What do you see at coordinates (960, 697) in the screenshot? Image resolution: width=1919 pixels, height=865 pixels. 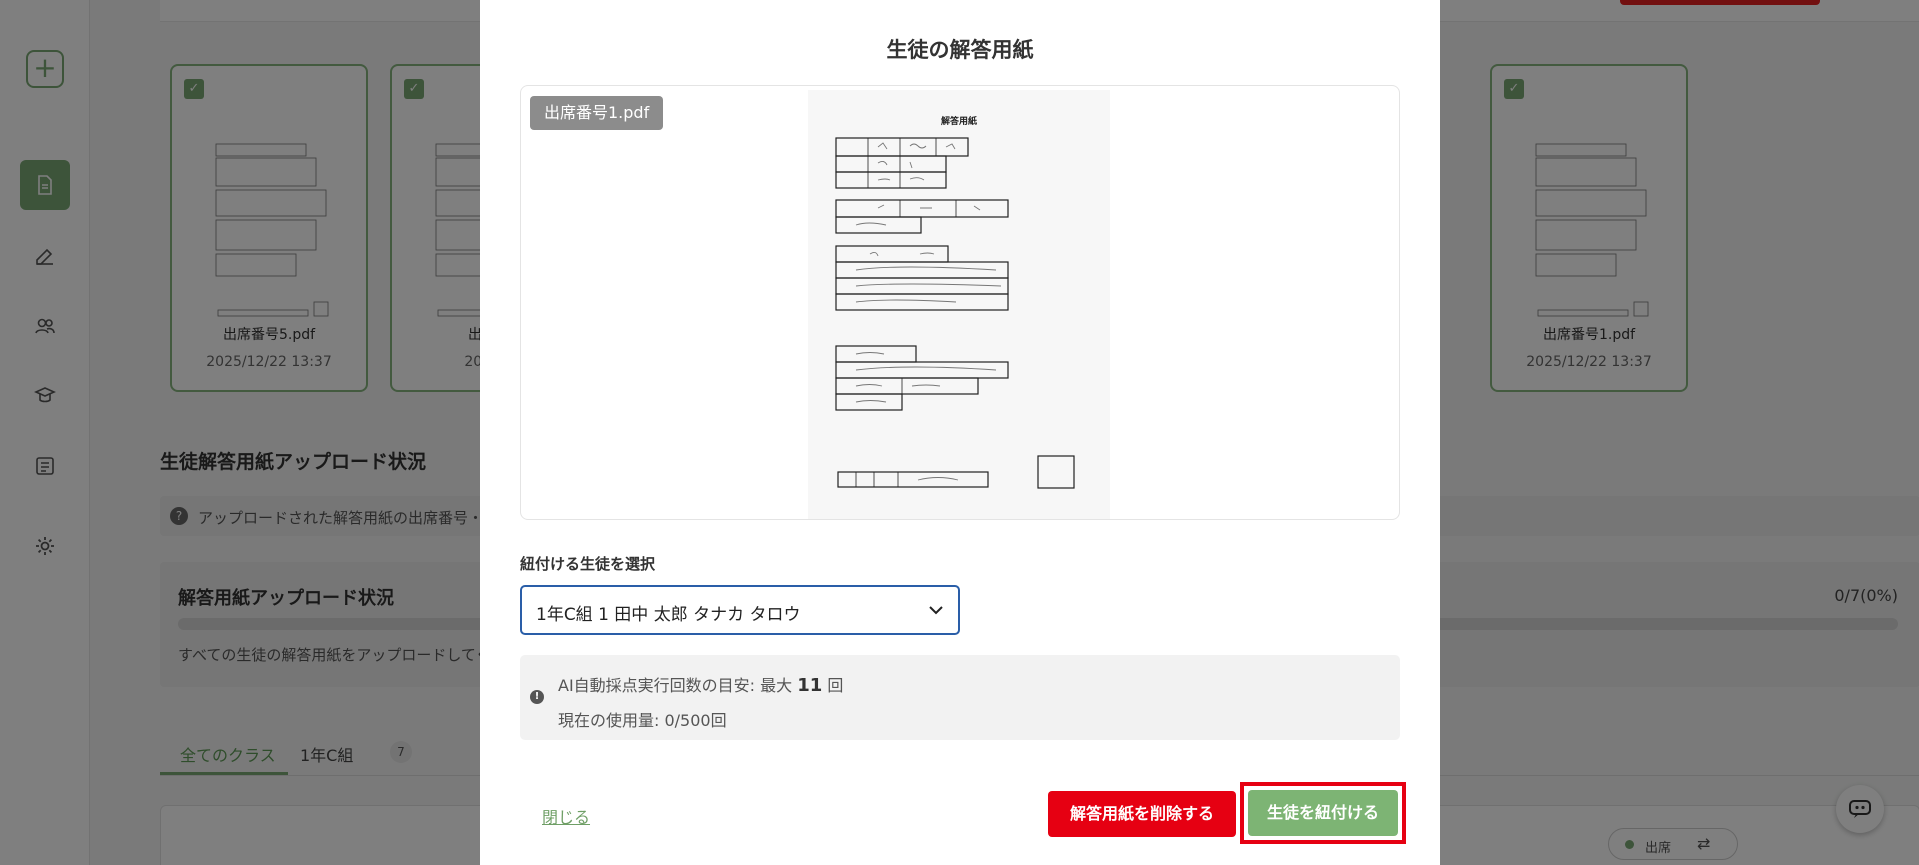 I see `ai-usage-info: ! AI自動採点実行回数の目安: 最大 11 回 現在の使用量: 0/500回` at bounding box center [960, 697].